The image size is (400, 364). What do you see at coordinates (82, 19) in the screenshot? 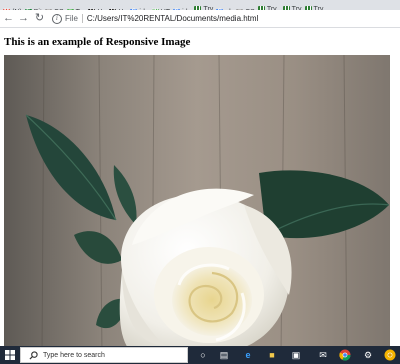
I see `url-separator` at bounding box center [82, 19].